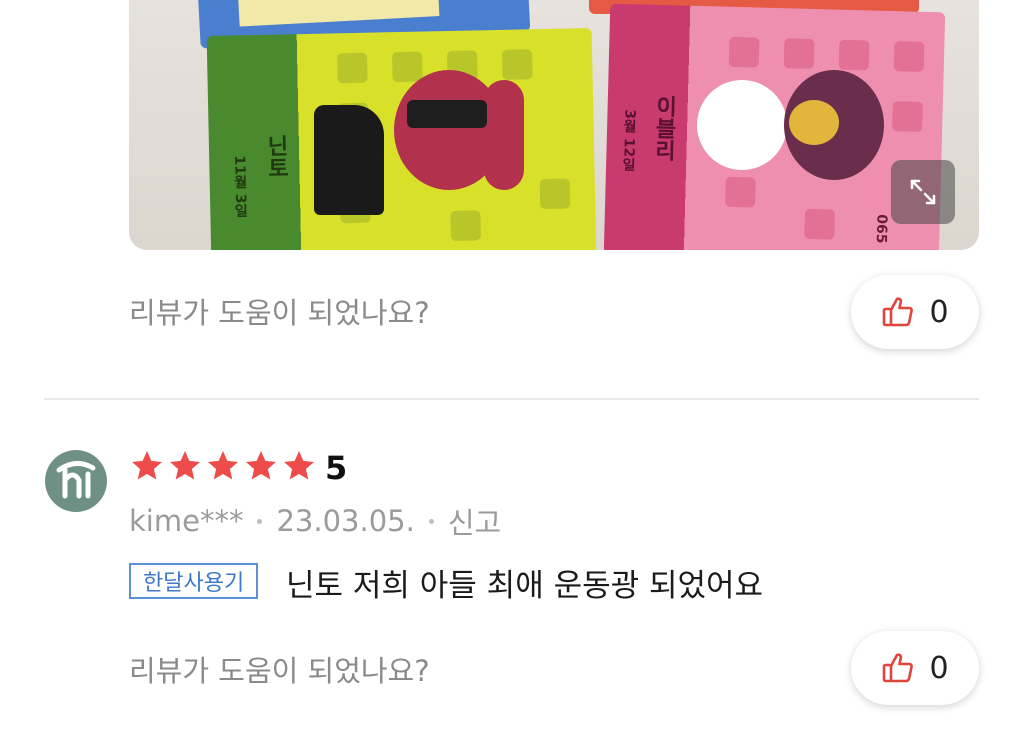  Describe the element at coordinates (449, 130) in the screenshot. I see `rabbit-character` at that location.